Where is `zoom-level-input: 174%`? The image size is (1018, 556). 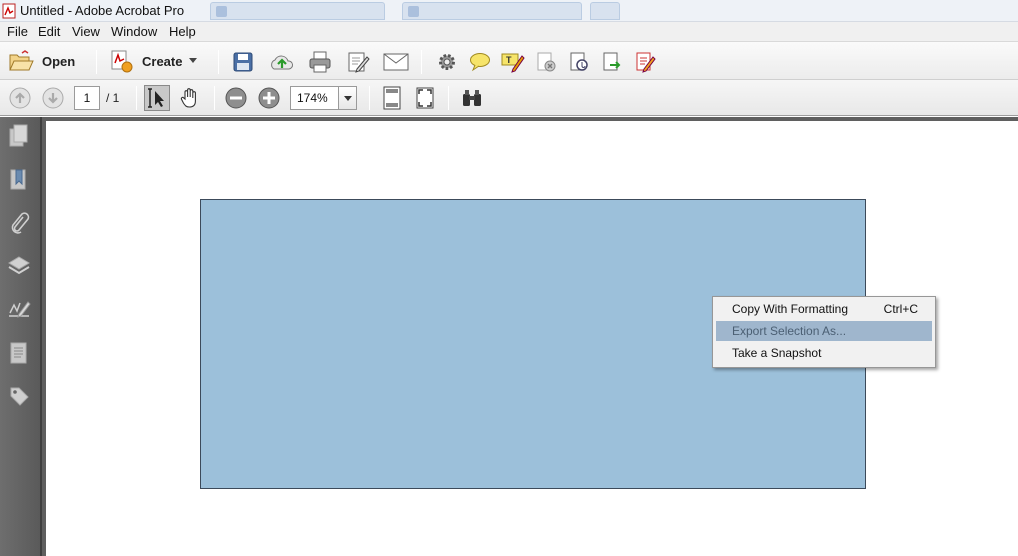 zoom-level-input: 174% is located at coordinates (315, 98).